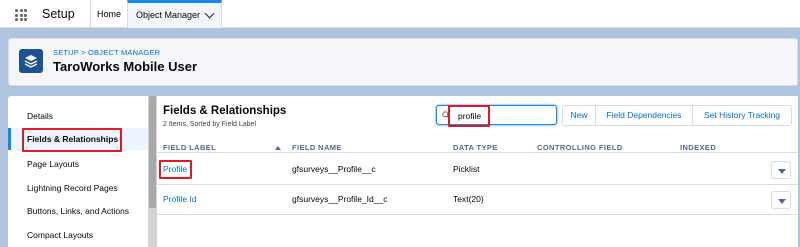 This screenshot has height=247, width=800. I want to click on sidebar-item-lightning-record-pages: Lightning Record Pages, so click(78, 188).